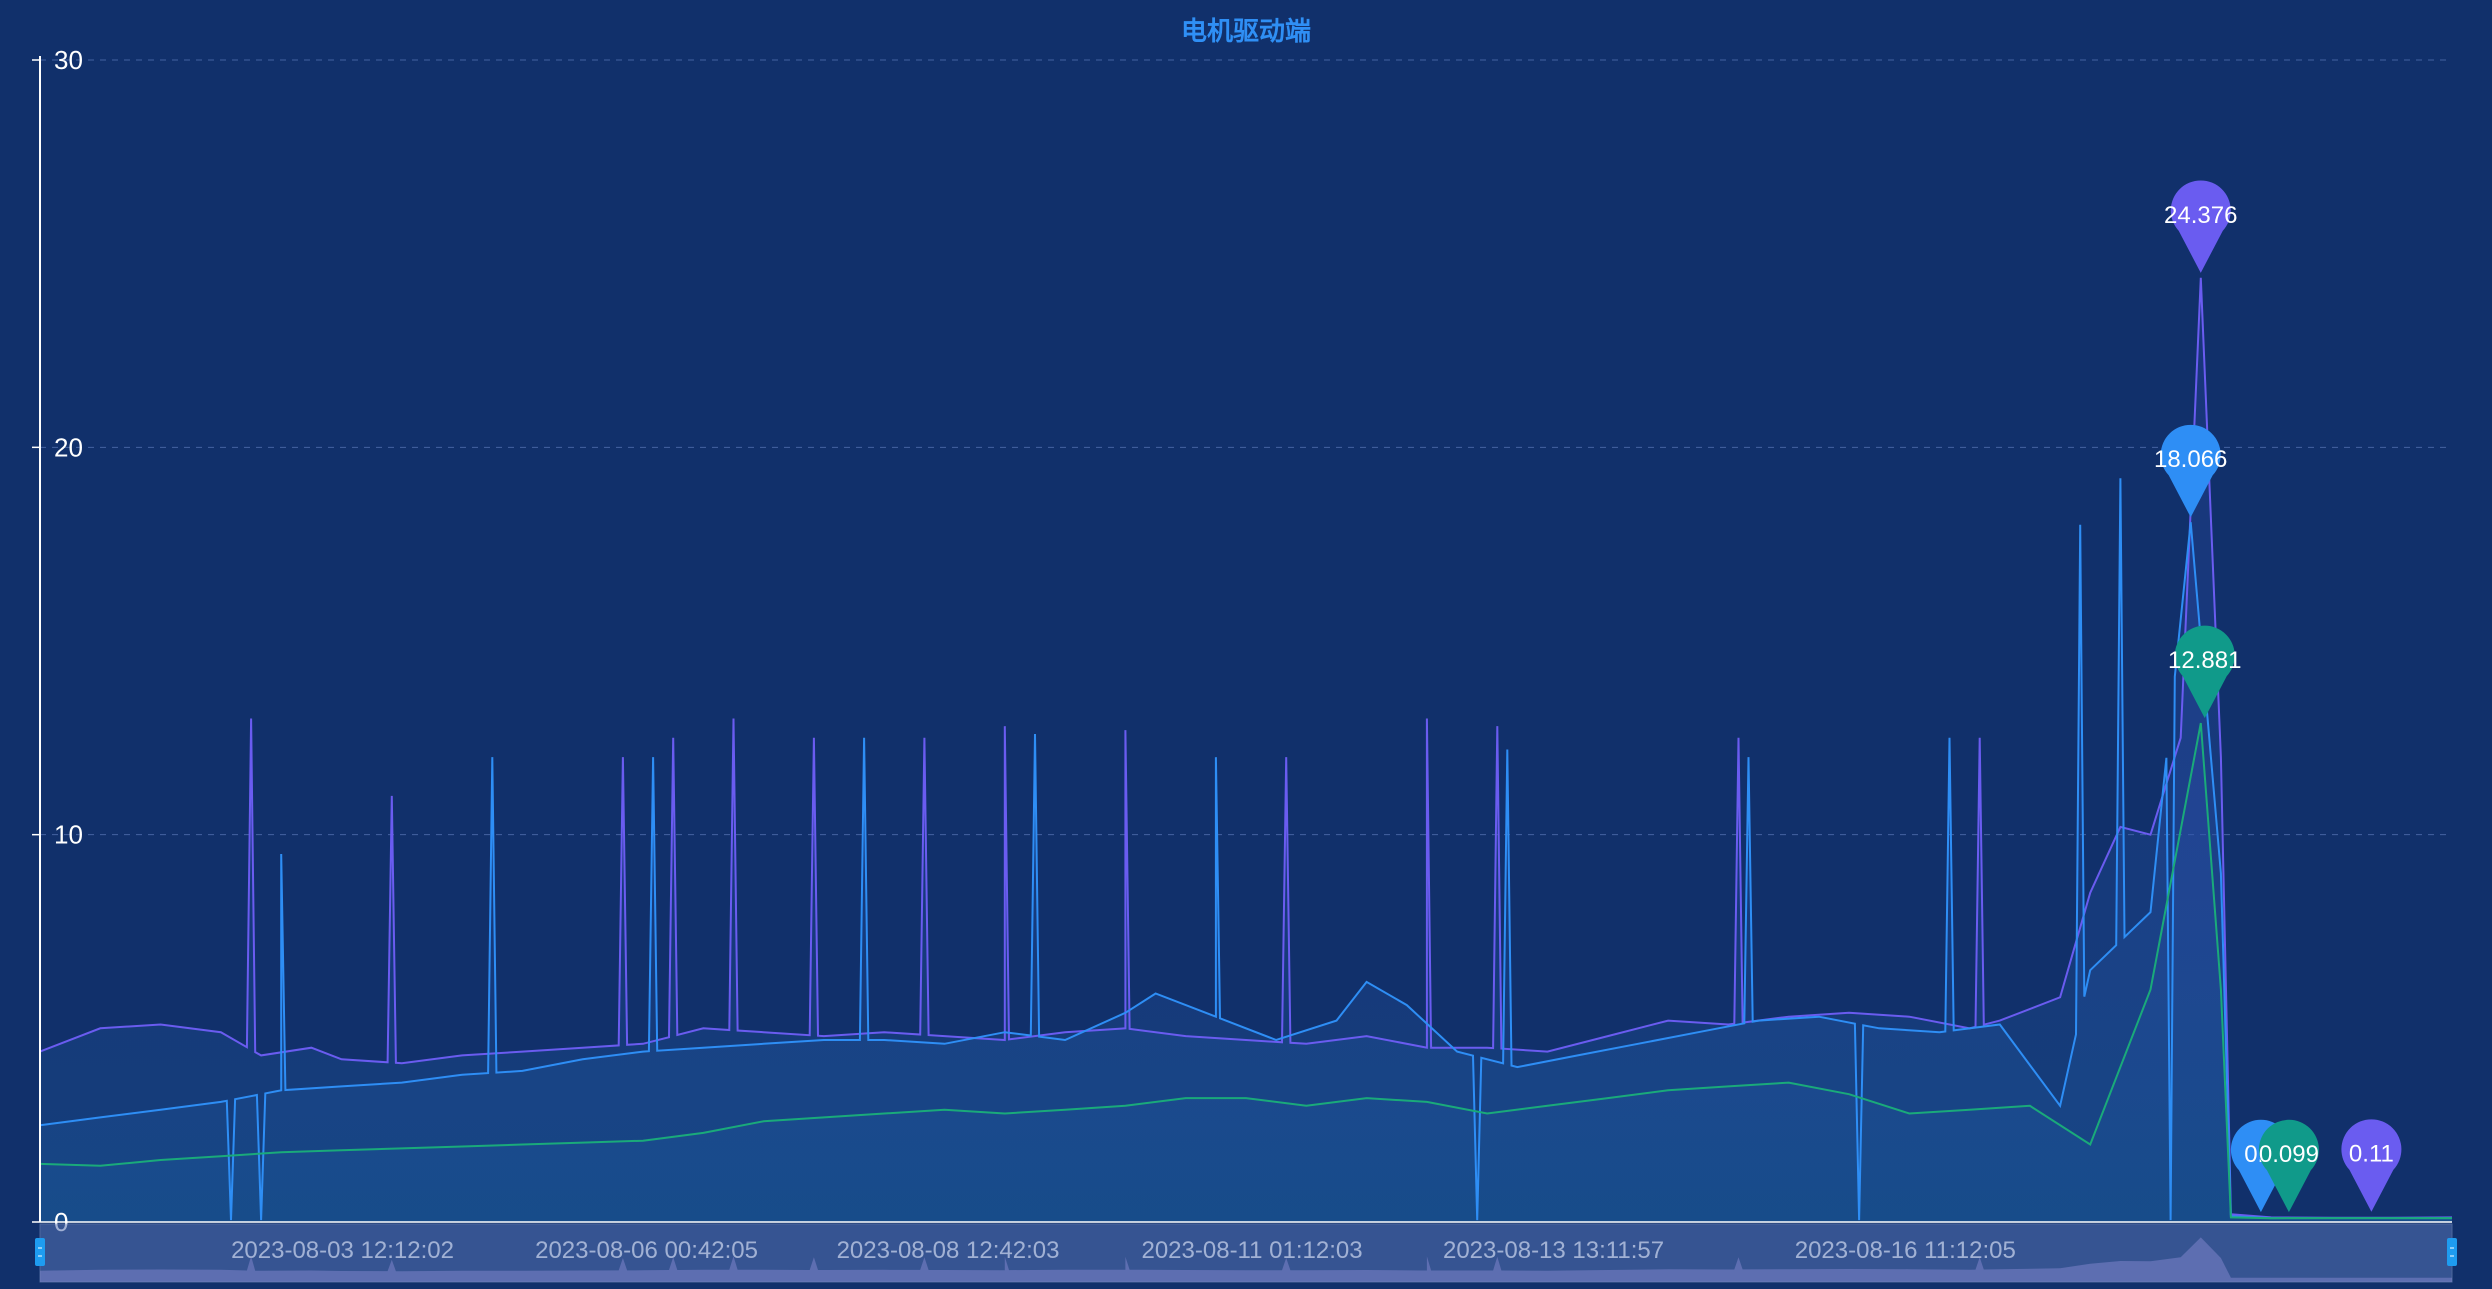  I want to click on value-marker: 0.11, so click(2371, 1165).